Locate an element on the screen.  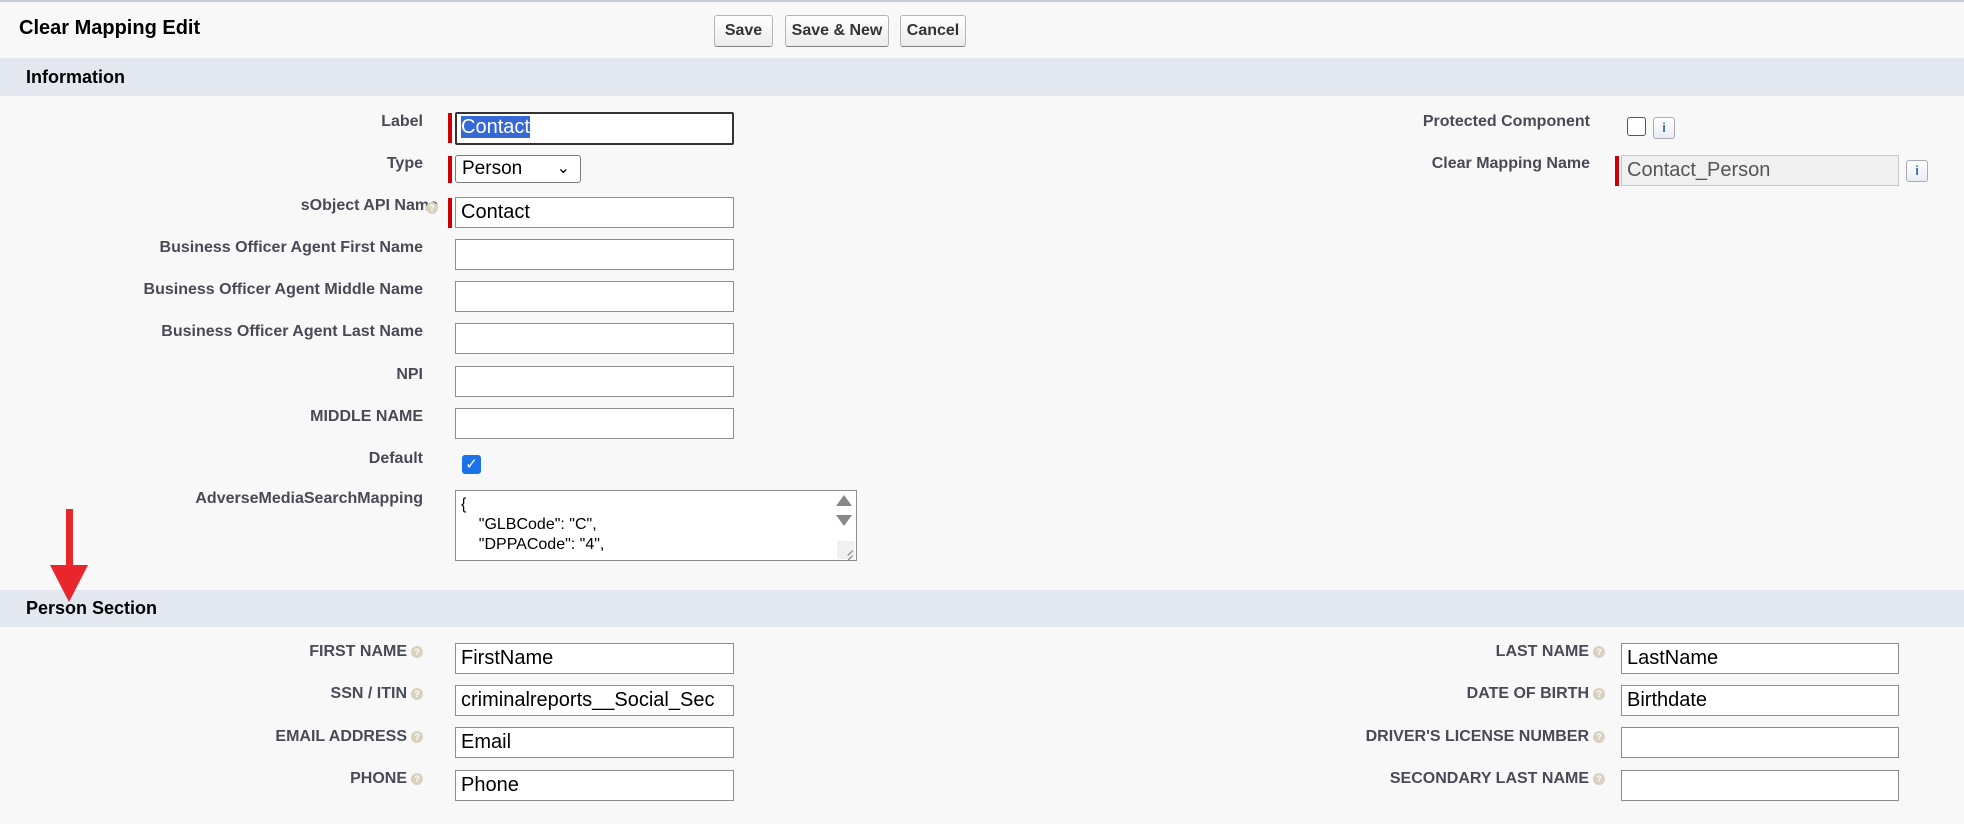
bo-last-name-label: Business Officer Agent Last Name is located at coordinates (292, 331).